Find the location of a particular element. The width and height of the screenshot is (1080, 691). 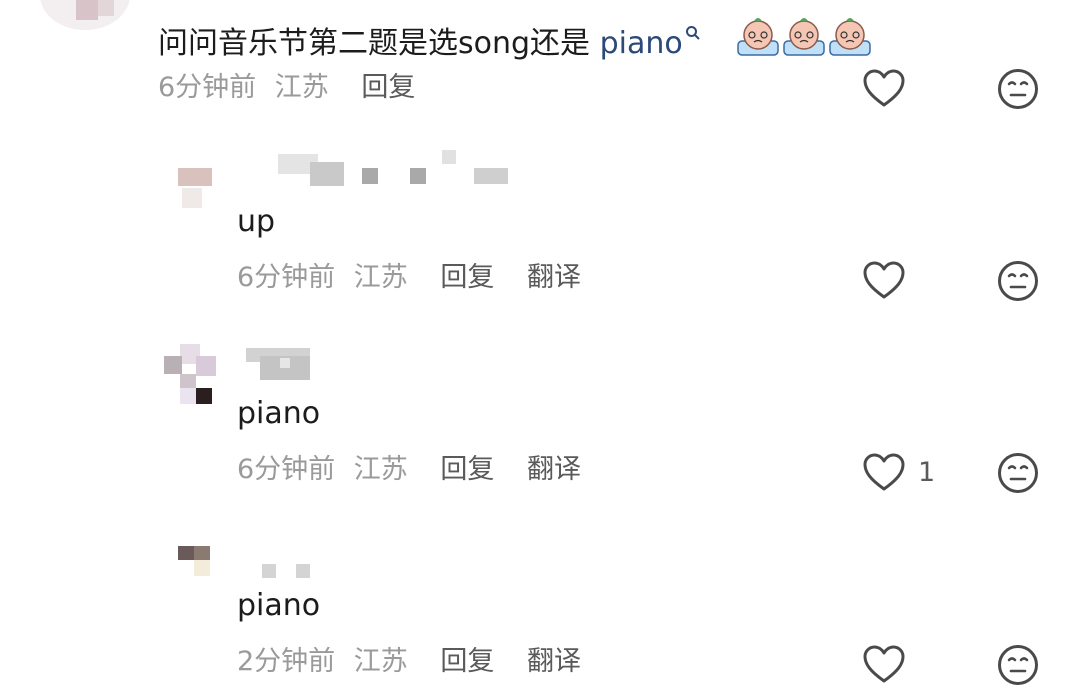

like-count: 1 is located at coordinates (927, 472).